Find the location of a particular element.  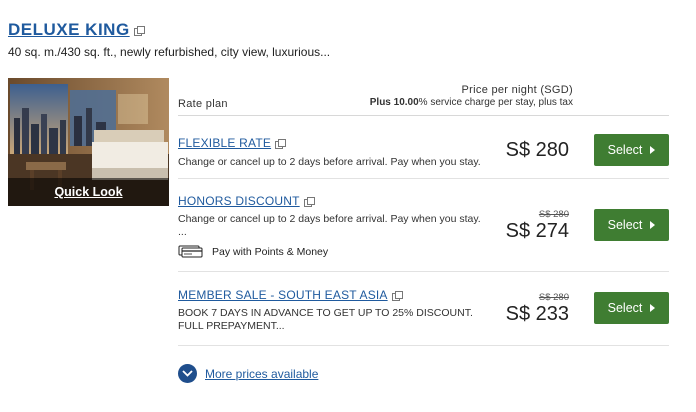

room-title-link: DELUXE KING is located at coordinates (69, 30).